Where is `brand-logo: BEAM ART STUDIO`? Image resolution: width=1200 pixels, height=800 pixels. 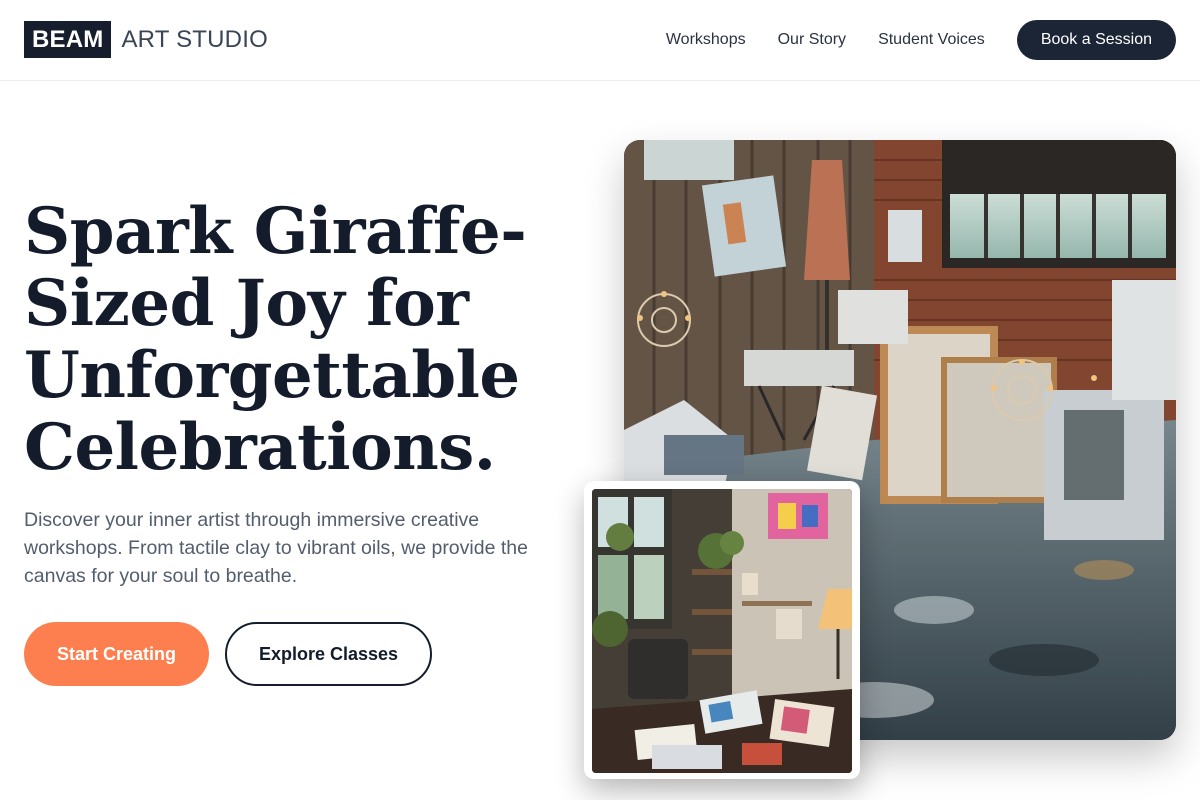 brand-logo: BEAM ART STUDIO is located at coordinates (146, 39).